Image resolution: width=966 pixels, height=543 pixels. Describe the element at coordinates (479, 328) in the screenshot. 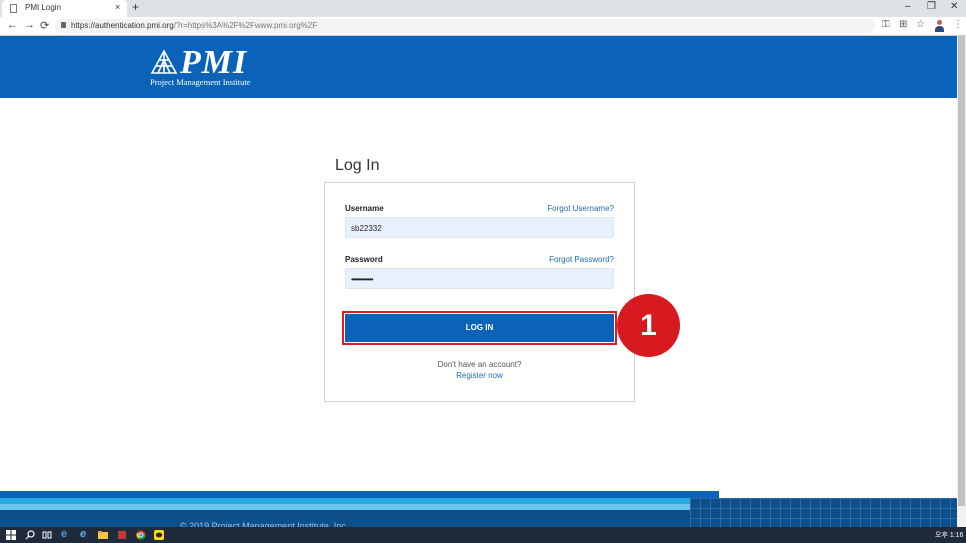

I see `highlight-box` at that location.